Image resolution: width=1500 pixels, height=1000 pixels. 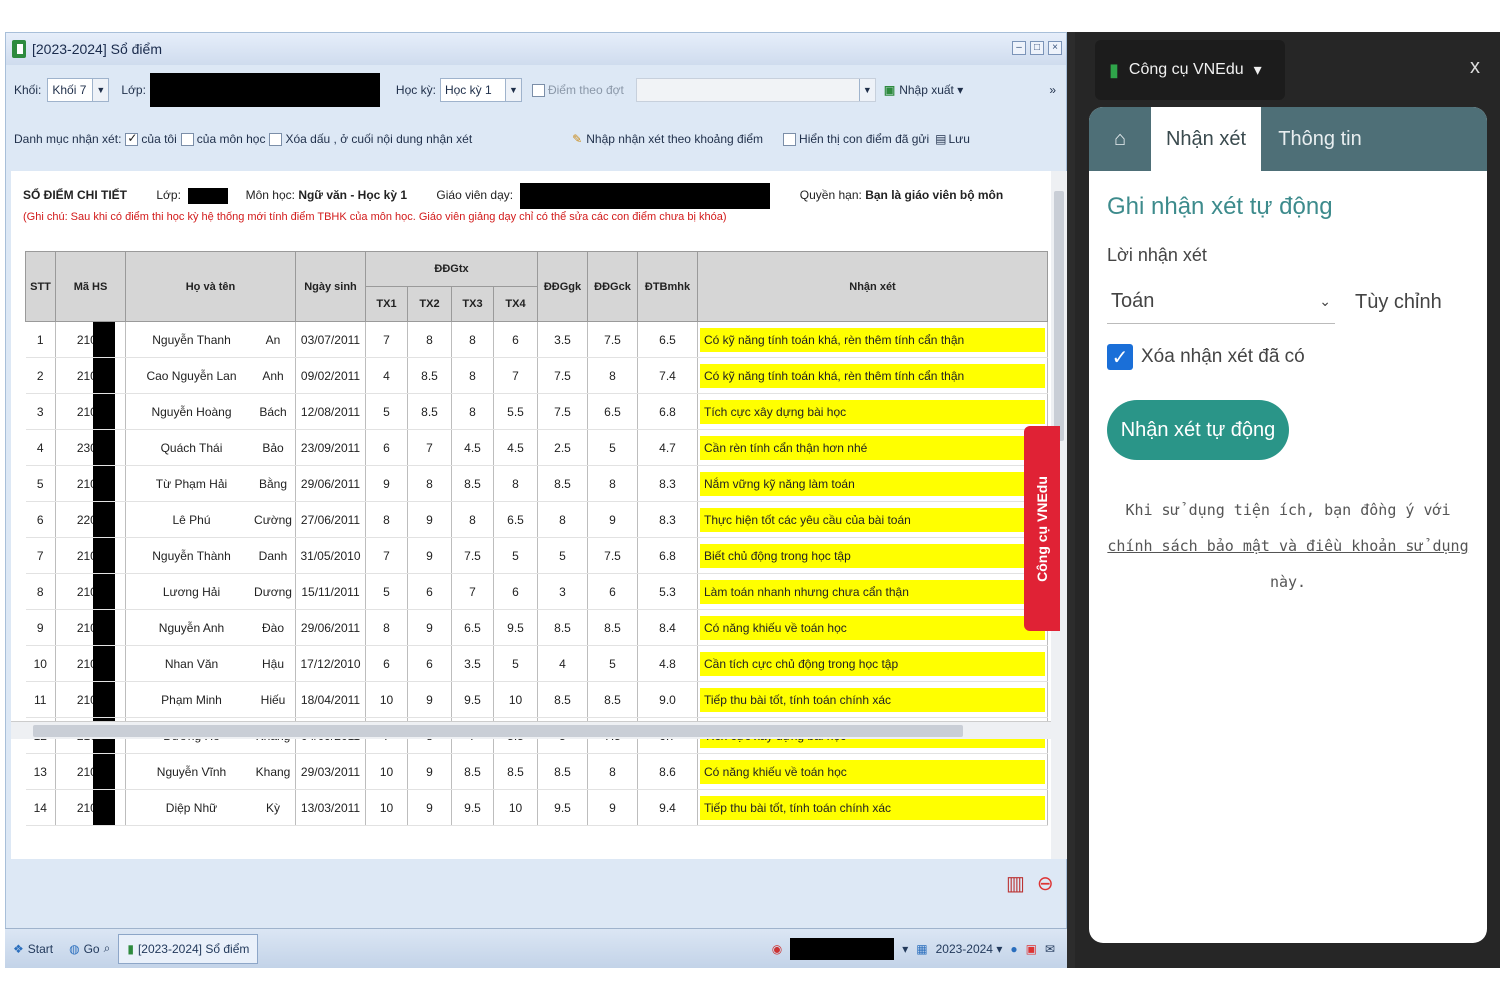 What do you see at coordinates (1120, 357) in the screenshot?
I see `clear-comments-checkbox: ✓` at bounding box center [1120, 357].